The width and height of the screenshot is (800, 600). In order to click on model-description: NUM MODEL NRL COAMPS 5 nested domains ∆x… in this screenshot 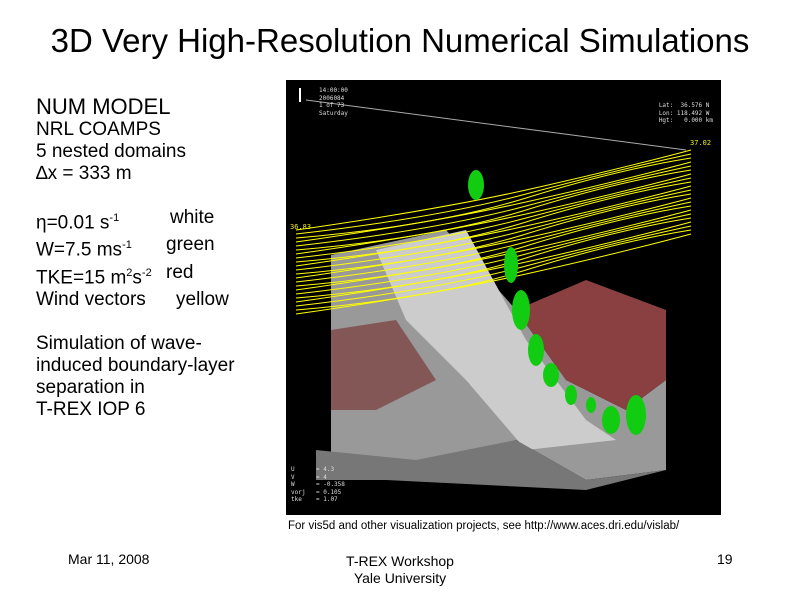, I will do `click(135, 258)`.